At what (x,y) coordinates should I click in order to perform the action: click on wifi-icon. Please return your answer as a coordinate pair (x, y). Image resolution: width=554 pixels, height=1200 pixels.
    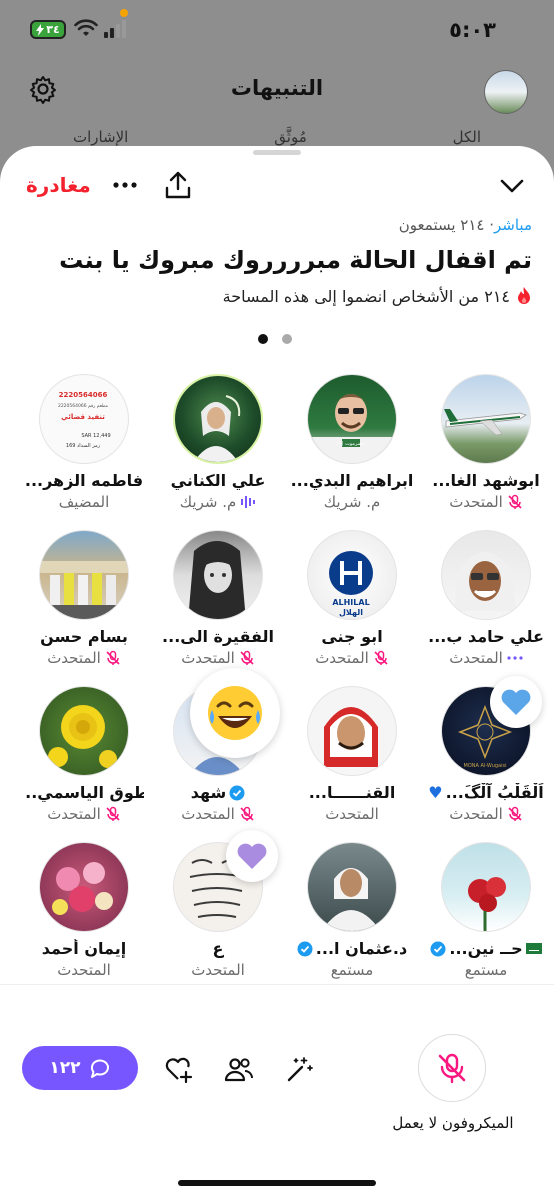
    Looking at the image, I should click on (86, 27).